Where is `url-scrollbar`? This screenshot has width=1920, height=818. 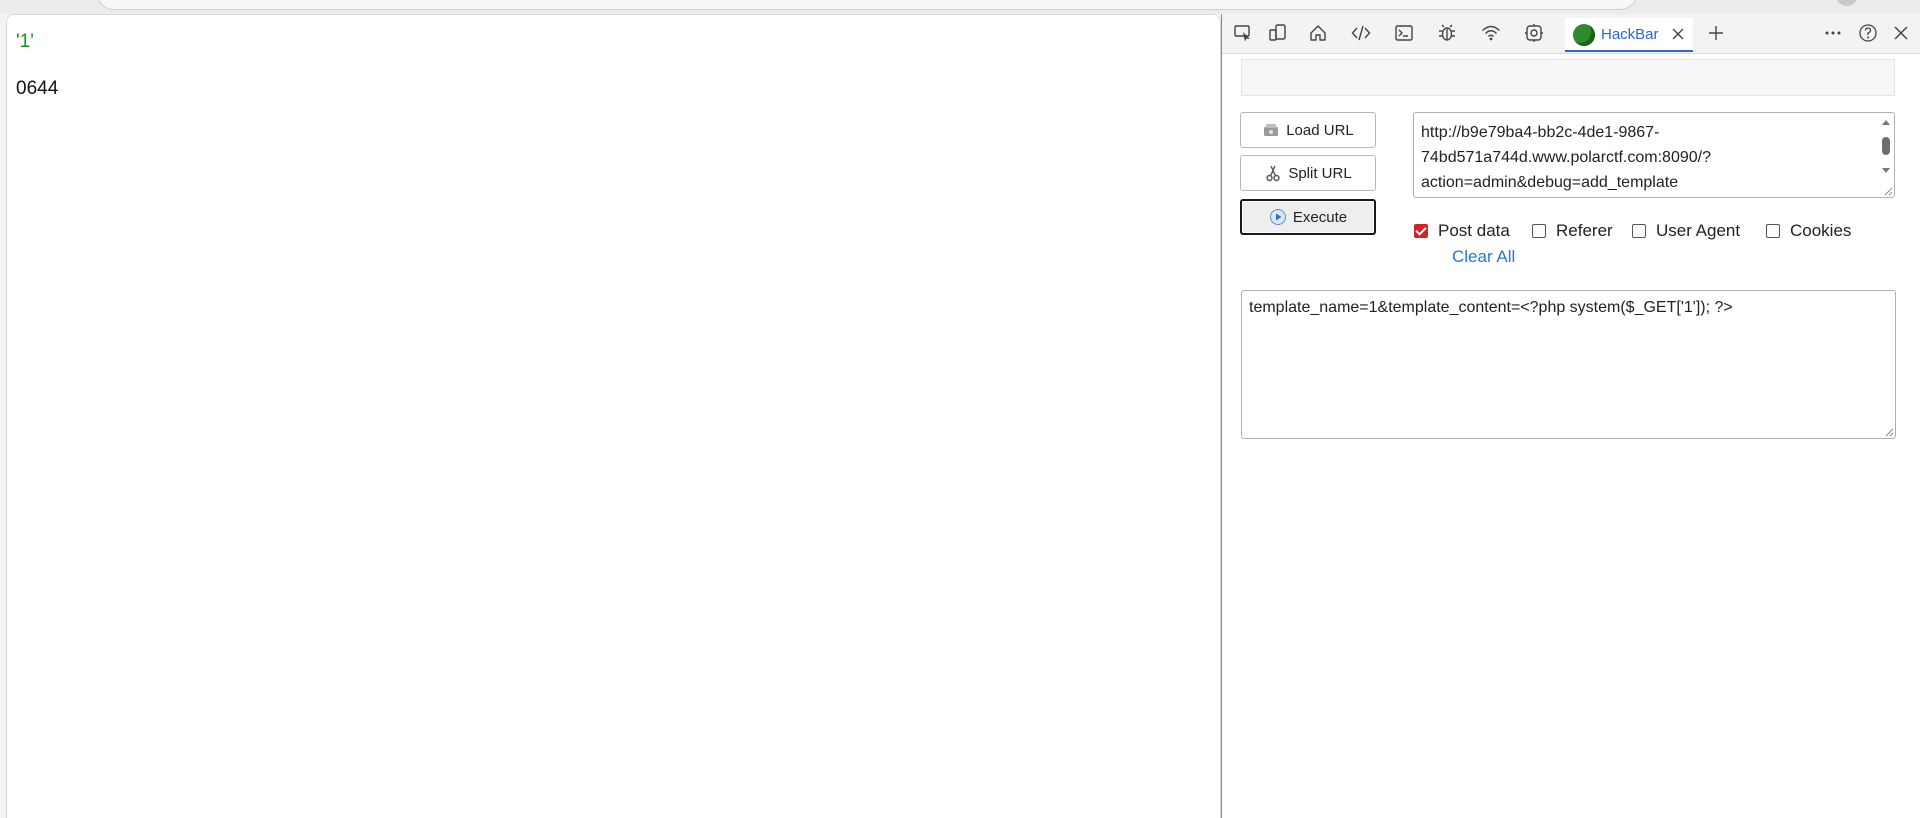 url-scrollbar is located at coordinates (1886, 149).